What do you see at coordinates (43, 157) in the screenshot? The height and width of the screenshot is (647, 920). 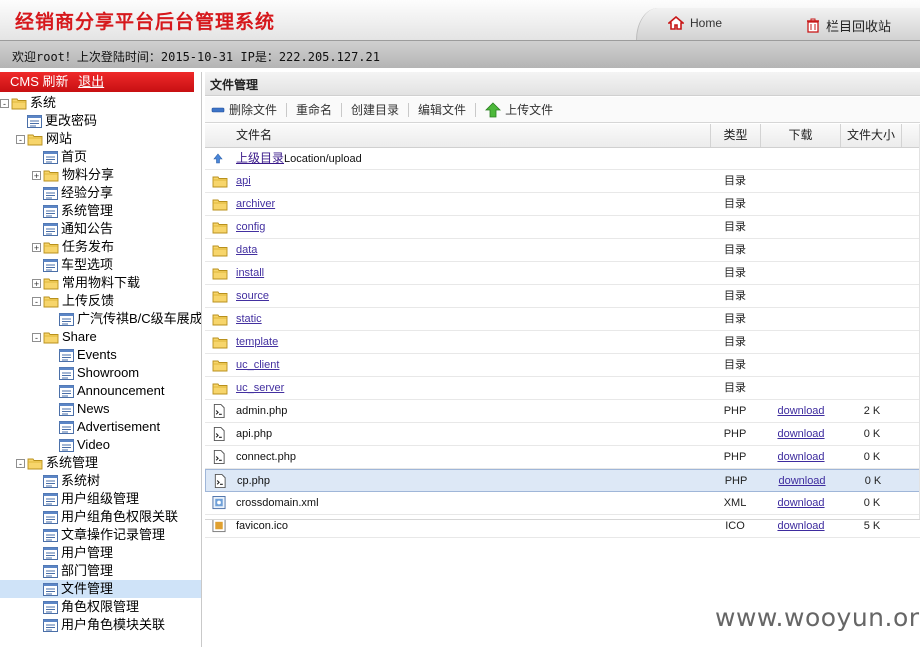 I see `tree-item: 首页` at bounding box center [43, 157].